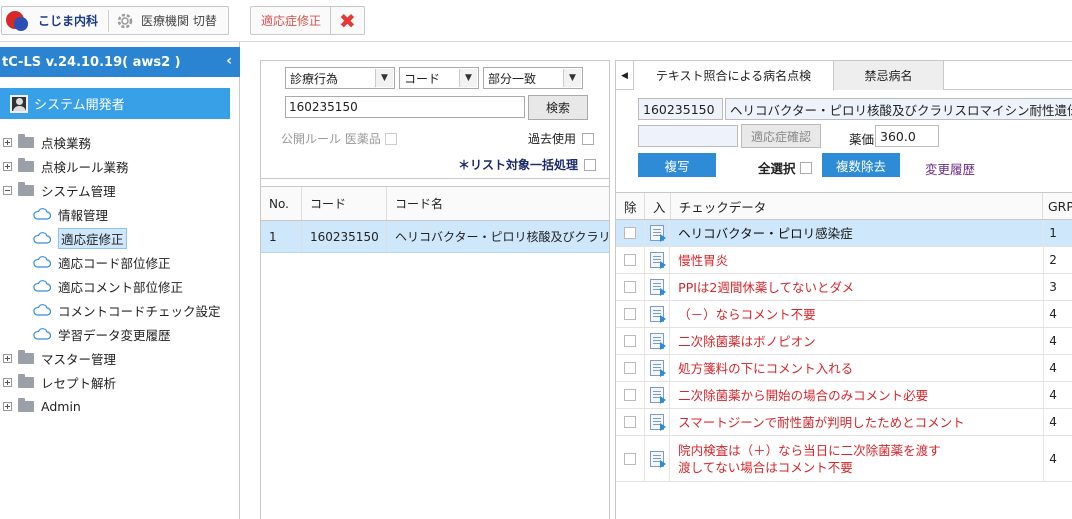 This screenshot has width=1072, height=519. What do you see at coordinates (588, 138) in the screenshot?
I see `past-use-checkbox` at bounding box center [588, 138].